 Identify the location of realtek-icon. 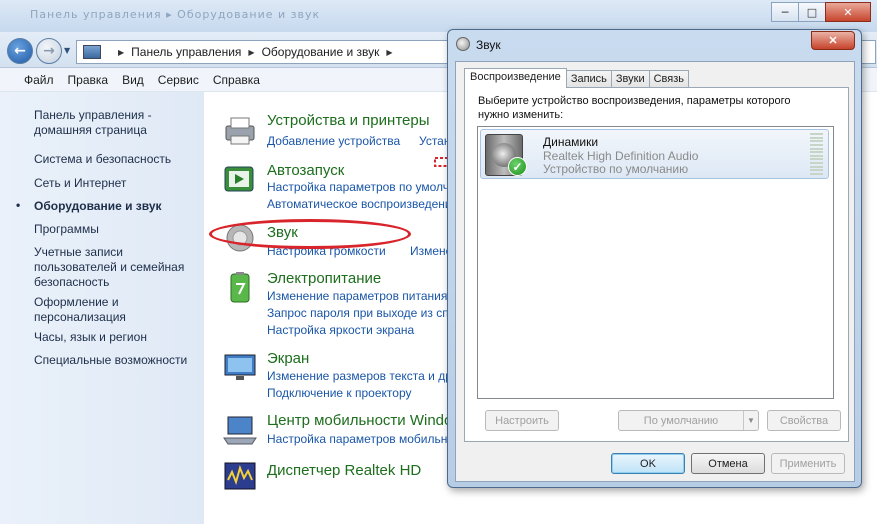
(240, 476).